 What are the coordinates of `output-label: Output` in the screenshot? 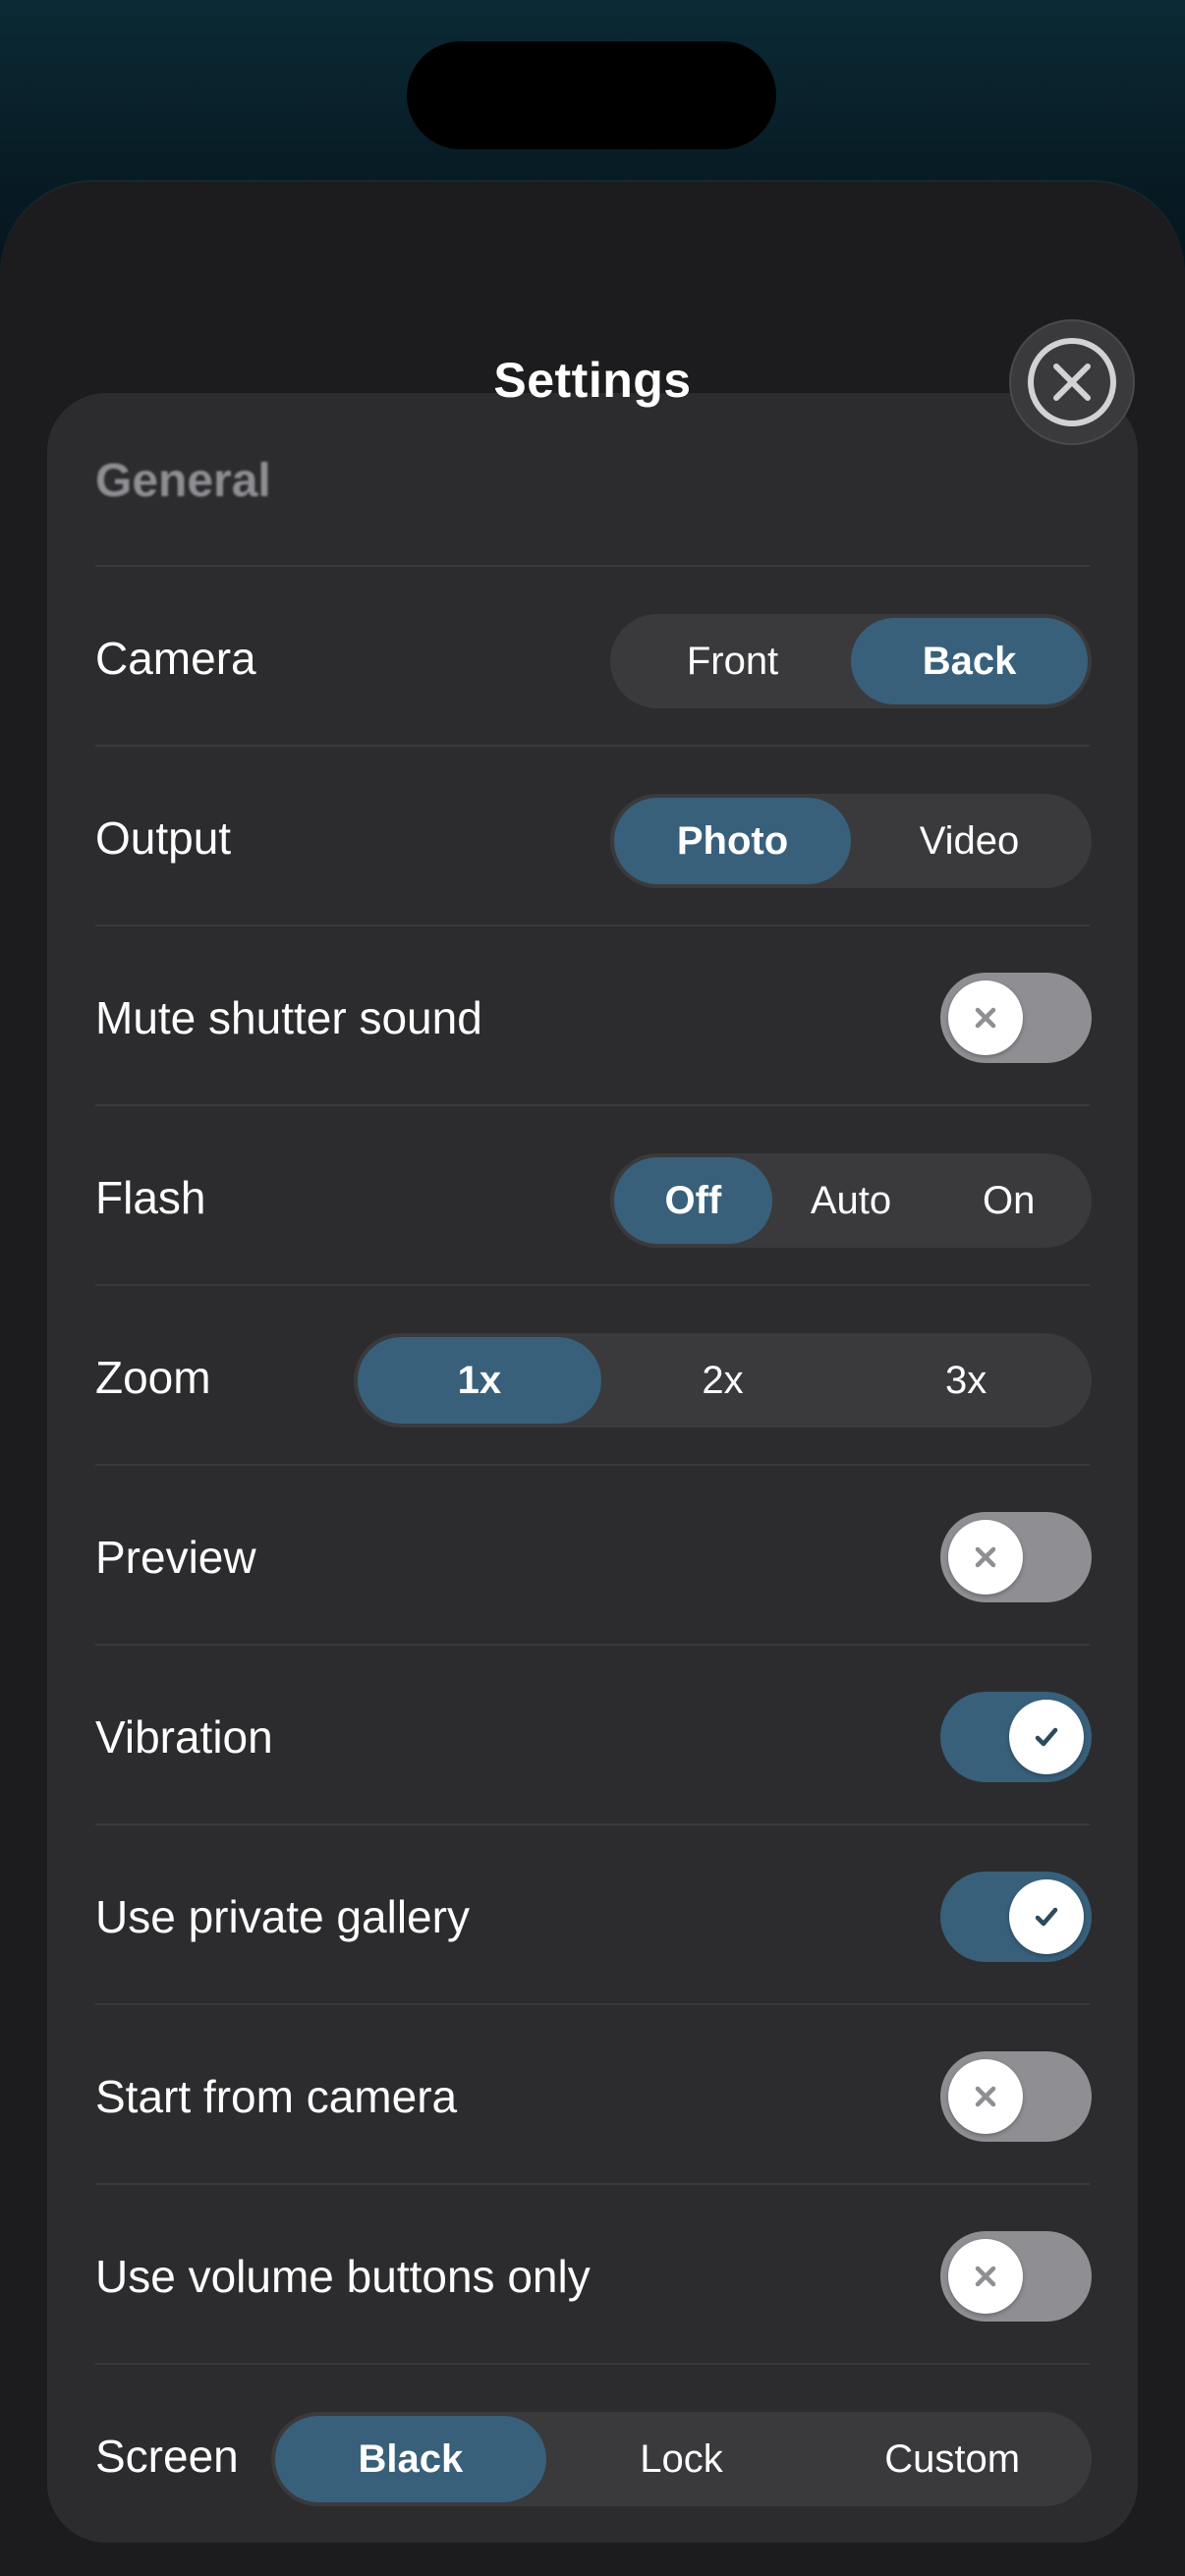 It's located at (164, 838).